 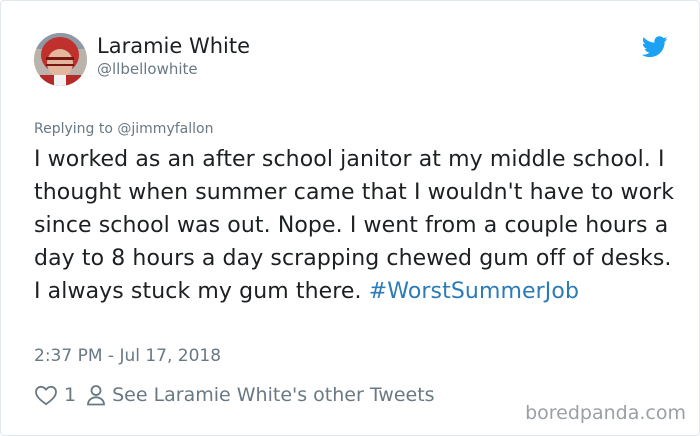 What do you see at coordinates (96, 395) in the screenshot?
I see `person-icon` at bounding box center [96, 395].